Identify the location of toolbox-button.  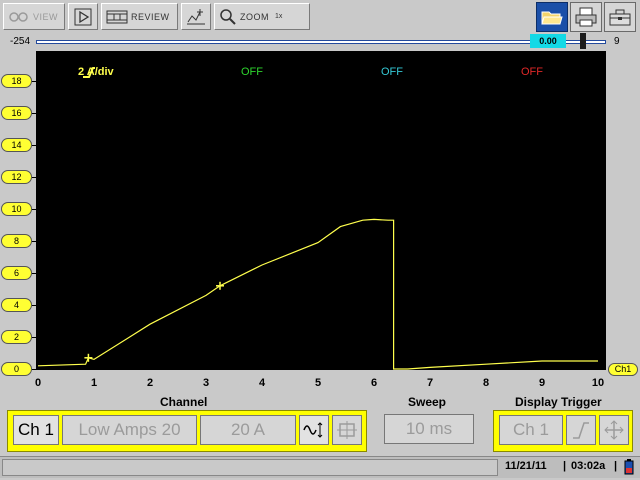
(620, 17).